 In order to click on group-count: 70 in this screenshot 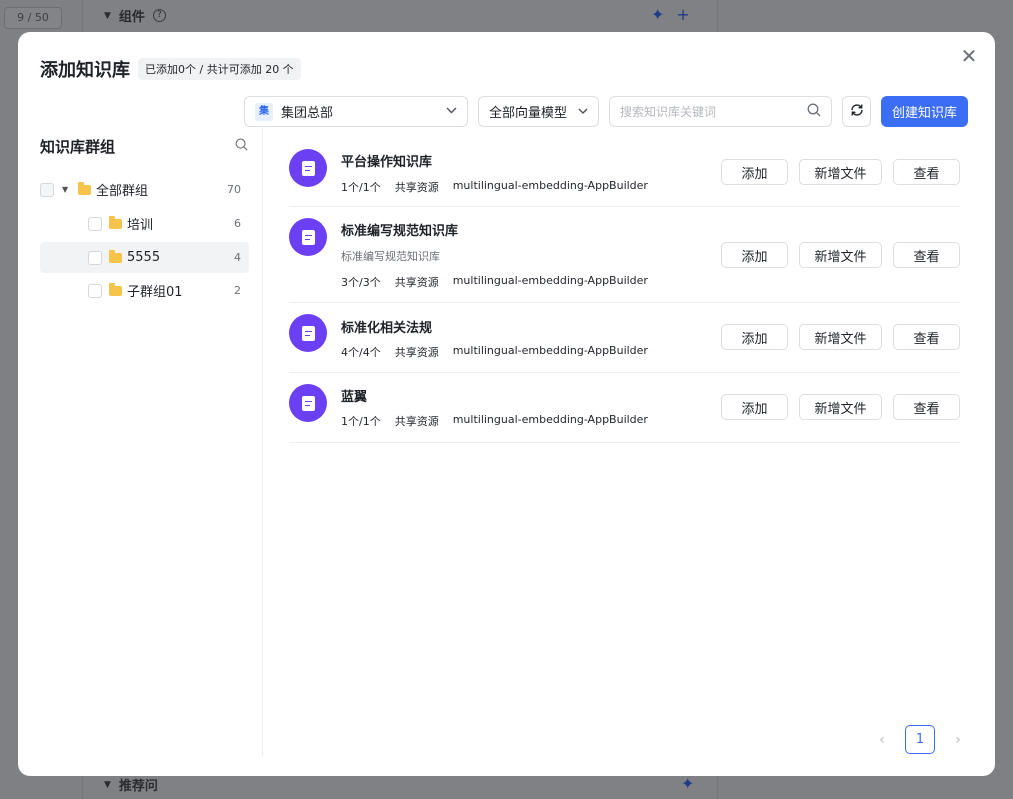, I will do `click(234, 189)`.